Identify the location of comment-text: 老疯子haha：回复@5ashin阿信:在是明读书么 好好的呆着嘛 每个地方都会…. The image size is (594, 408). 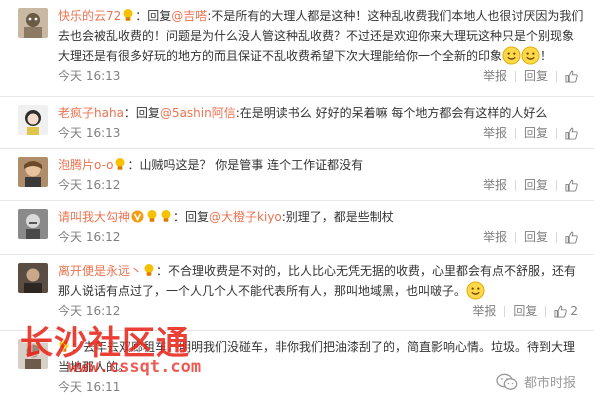
(321, 113).